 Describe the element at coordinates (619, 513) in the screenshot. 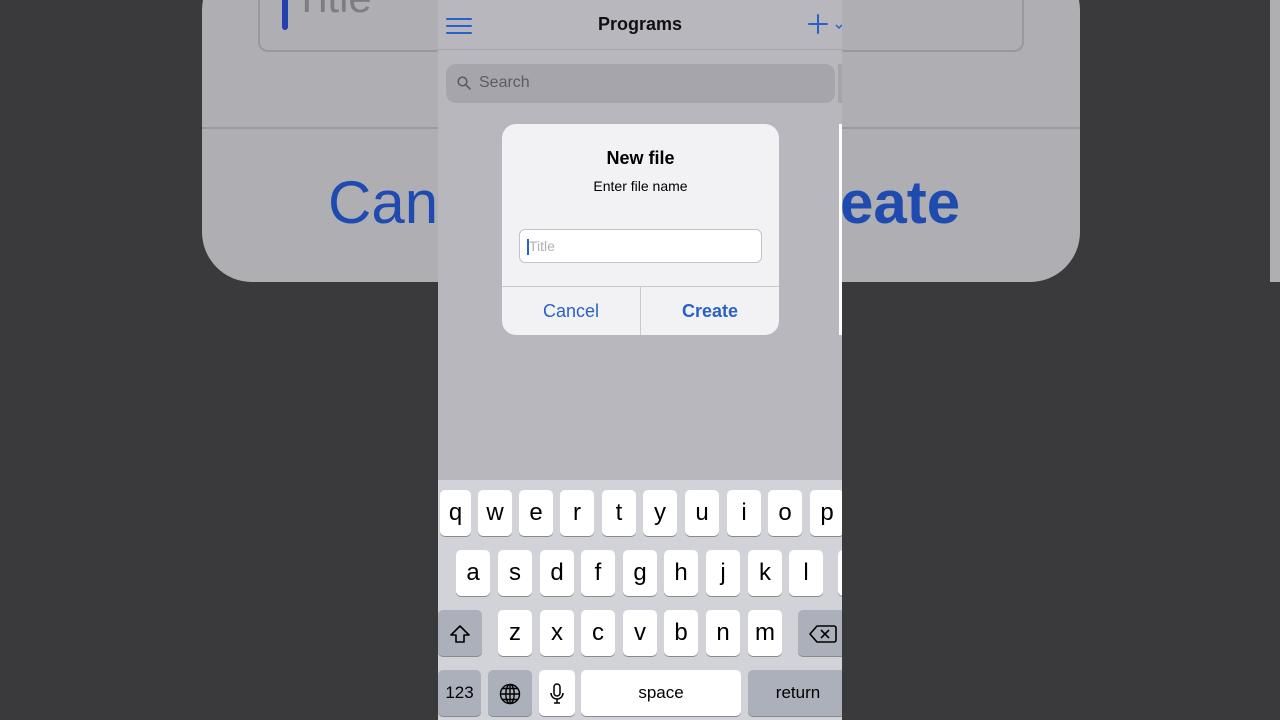

I see `key-t: t` at that location.